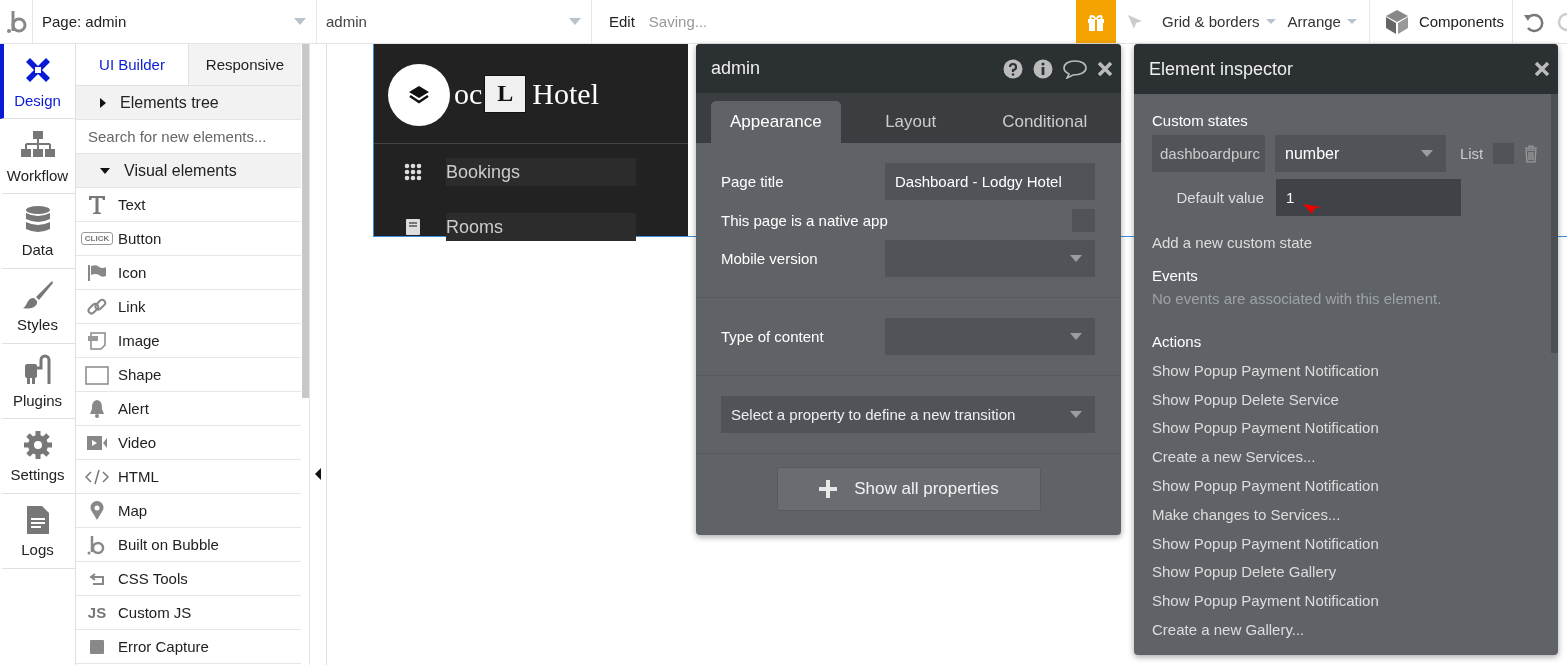  I want to click on element-item: Map, so click(188, 511).